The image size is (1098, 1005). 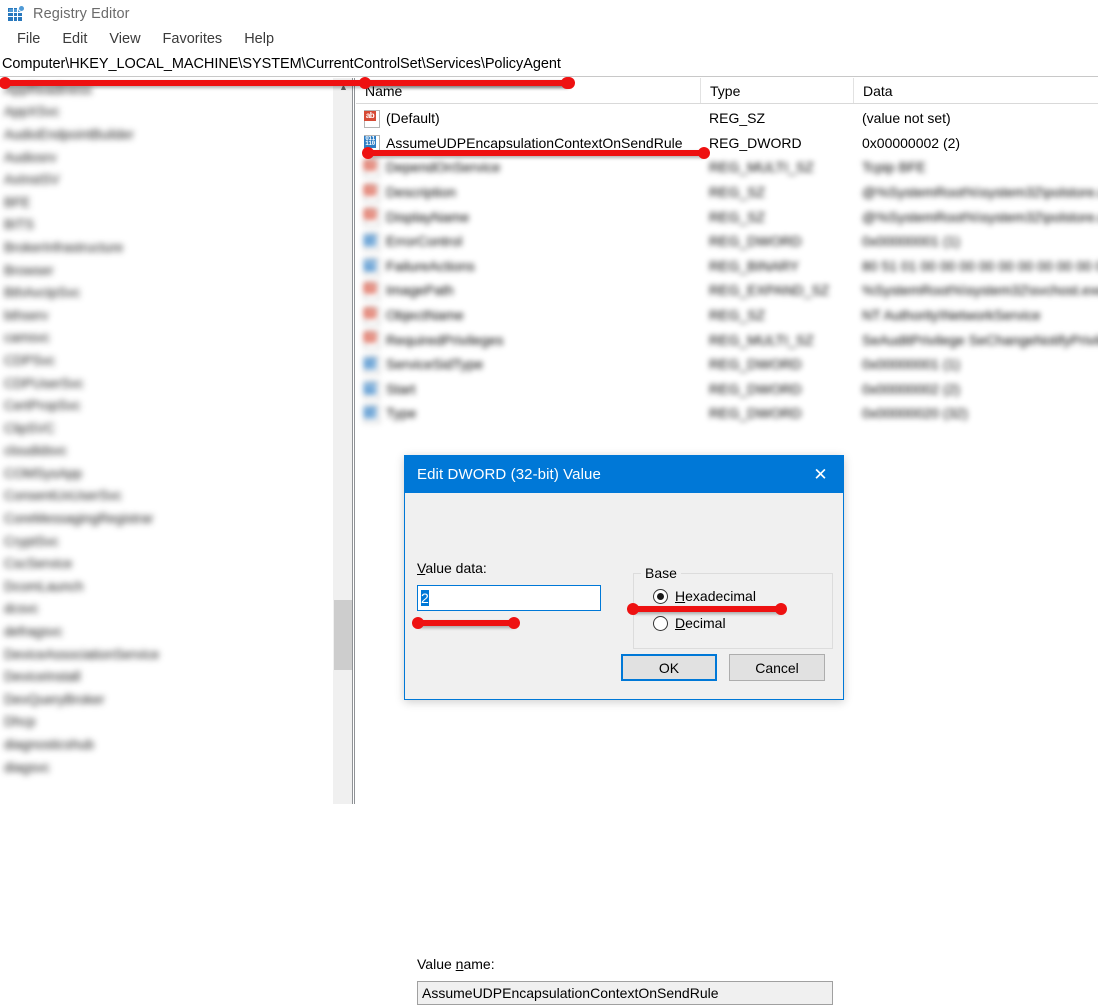 I want to click on tree-item: DcomLaunch, so click(x=166, y=586).